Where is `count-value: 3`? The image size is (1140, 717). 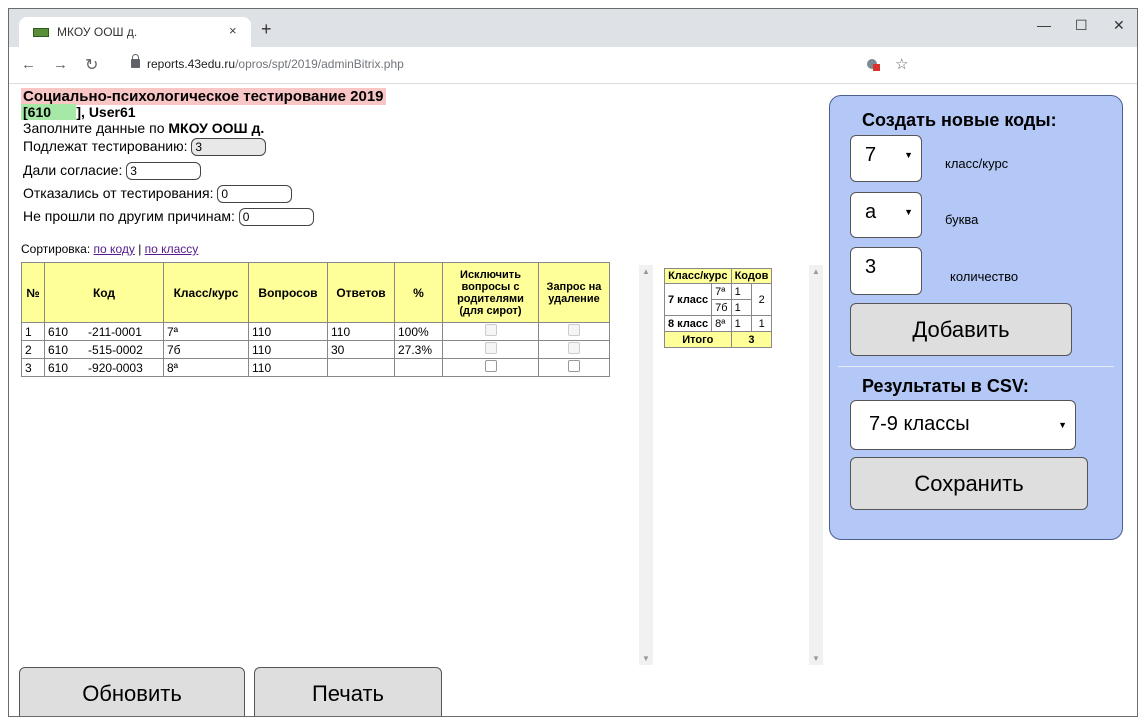 count-value: 3 is located at coordinates (871, 267).